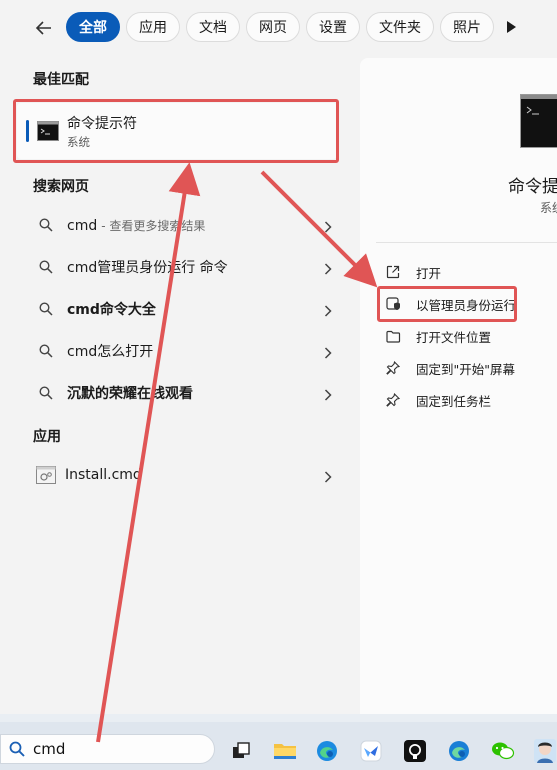 This screenshot has width=557, height=770. I want to click on open-external-icon, so click(394, 272).